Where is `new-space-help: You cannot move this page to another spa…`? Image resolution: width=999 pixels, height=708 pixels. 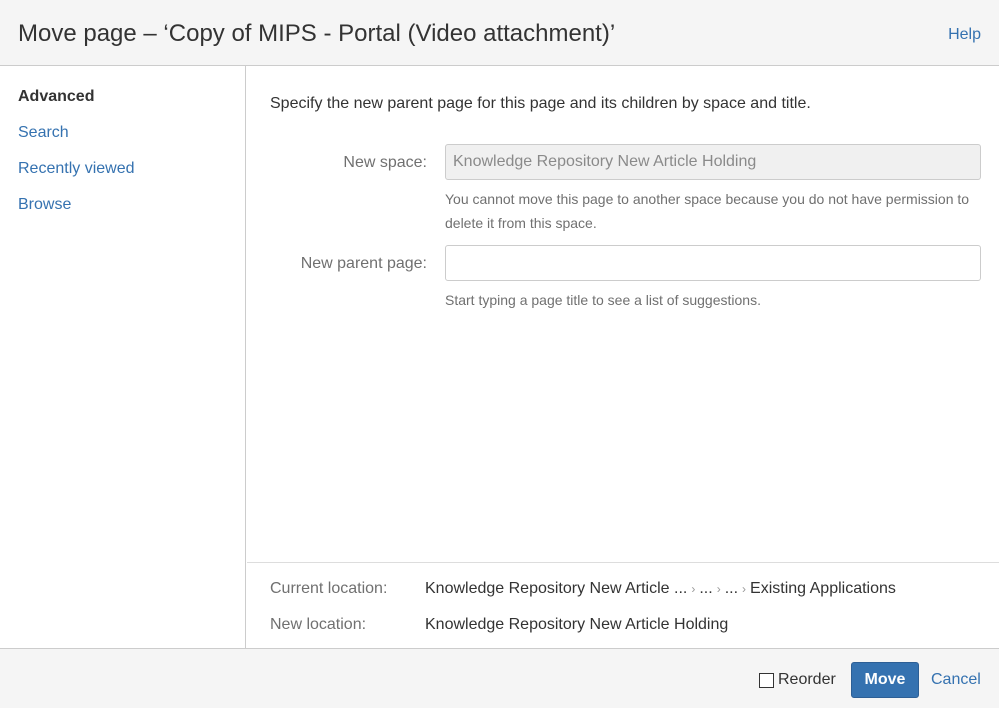
new-space-help: You cannot move this page to another spa… is located at coordinates (707, 211).